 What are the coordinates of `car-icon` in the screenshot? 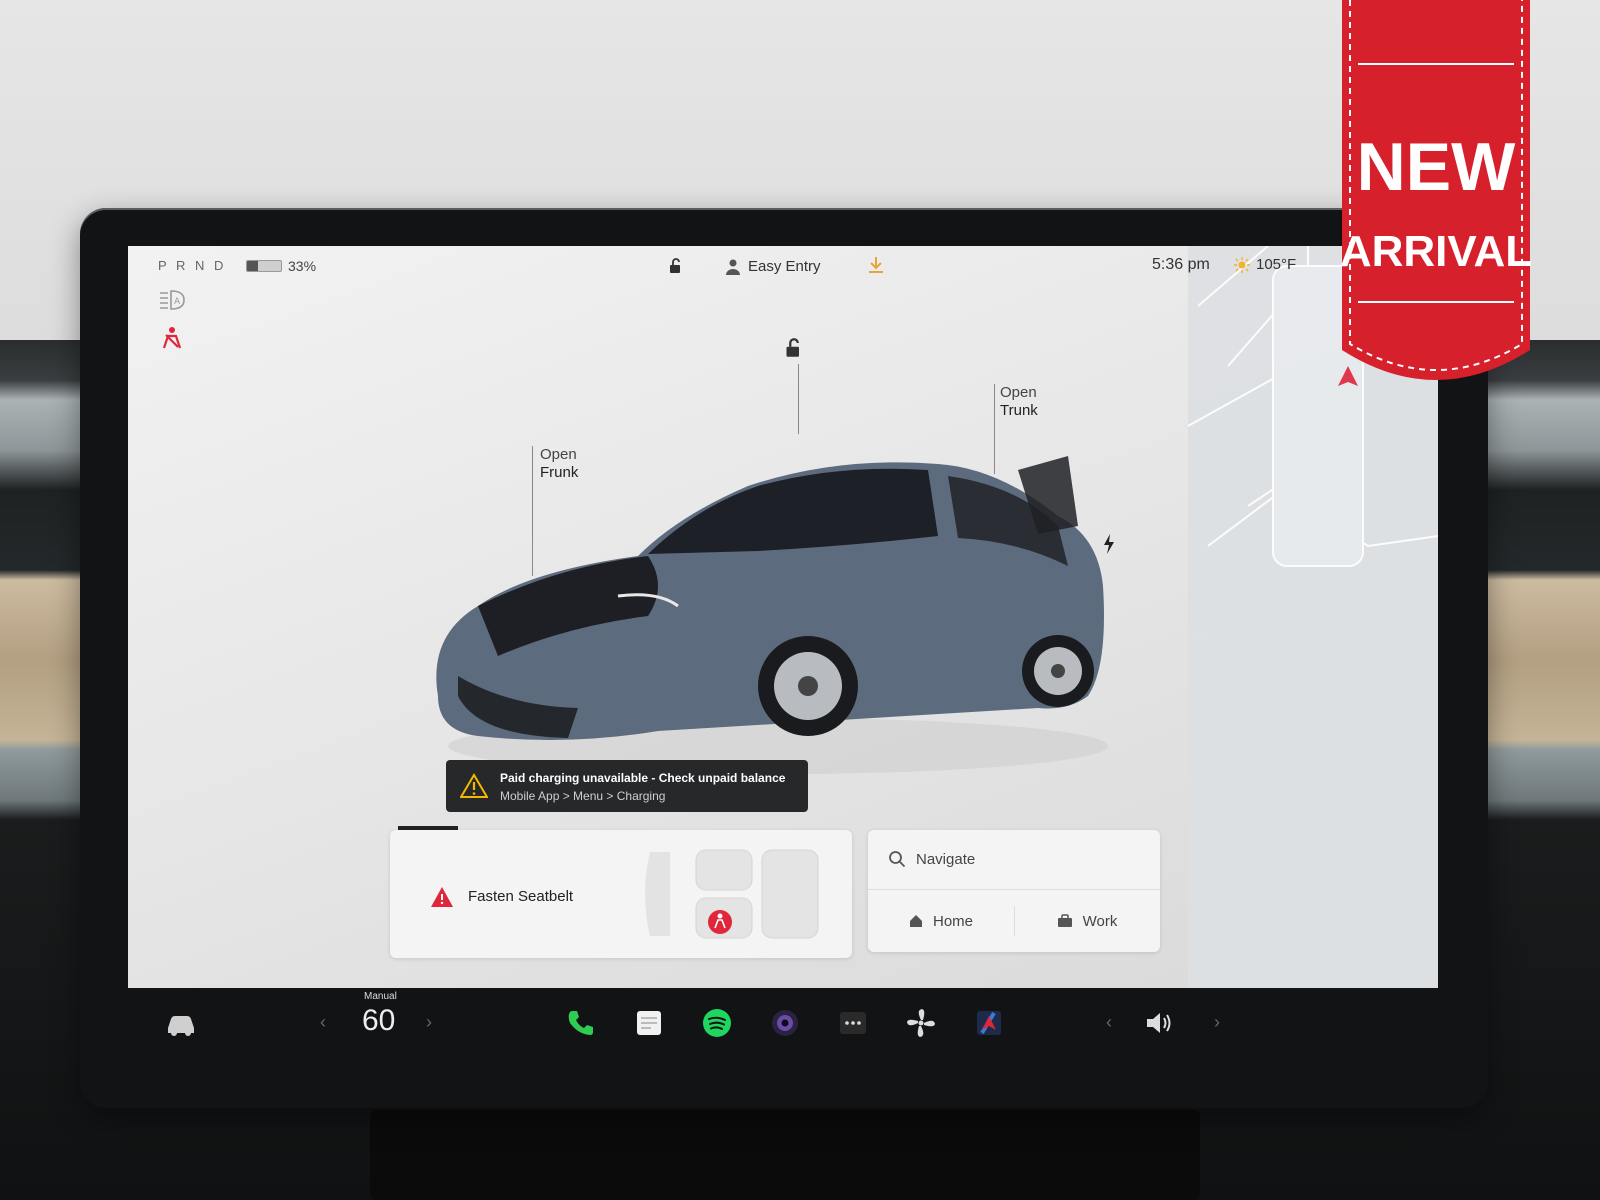 It's located at (181, 1023).